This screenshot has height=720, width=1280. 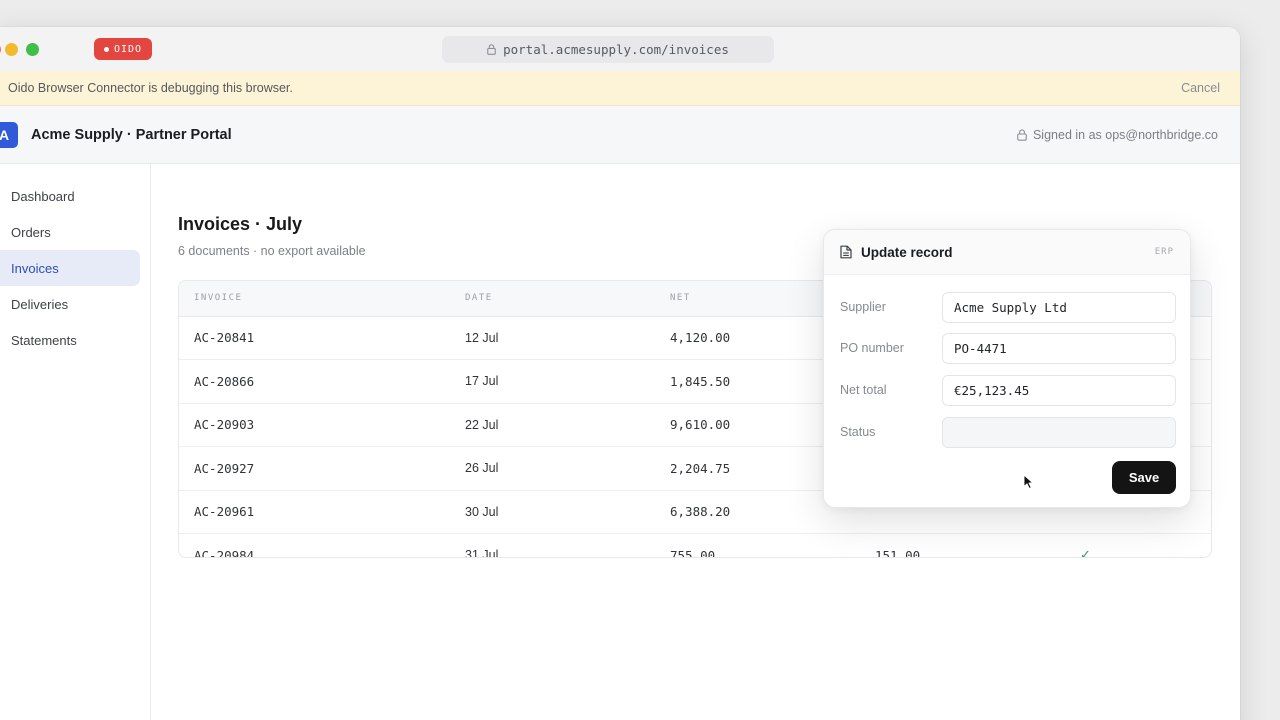 What do you see at coordinates (240, 224) in the screenshot?
I see `page-title: Invoices · July` at bounding box center [240, 224].